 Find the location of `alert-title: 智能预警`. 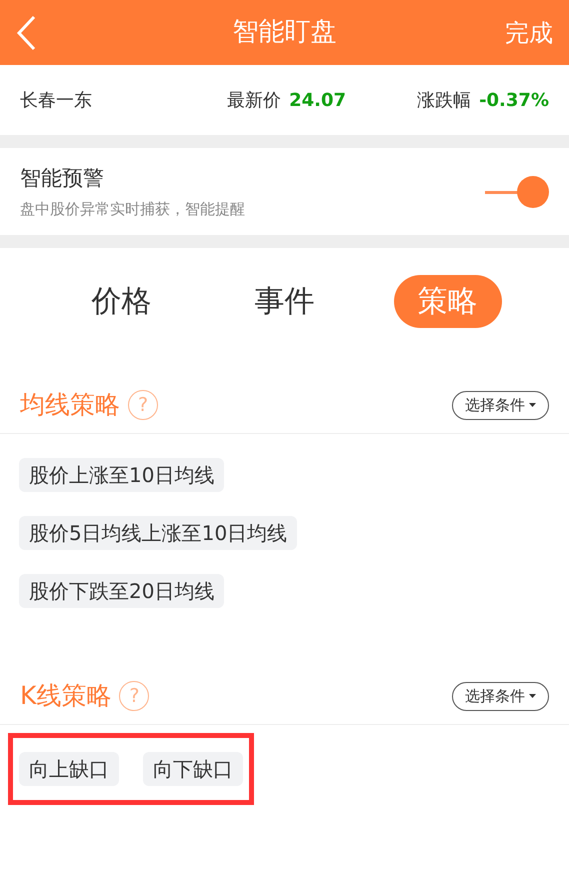

alert-title: 智能预警 is located at coordinates (62, 178).